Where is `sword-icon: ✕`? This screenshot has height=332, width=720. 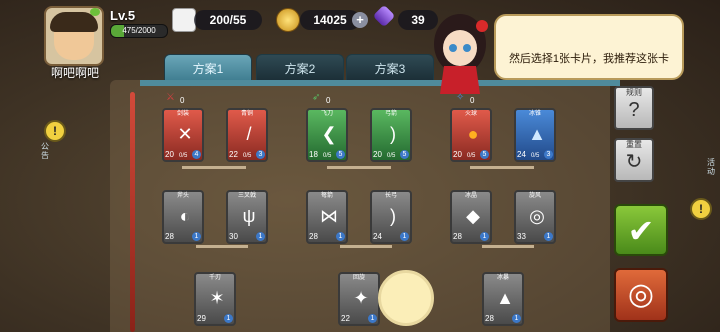 sword-icon: ✕ is located at coordinates (185, 134).